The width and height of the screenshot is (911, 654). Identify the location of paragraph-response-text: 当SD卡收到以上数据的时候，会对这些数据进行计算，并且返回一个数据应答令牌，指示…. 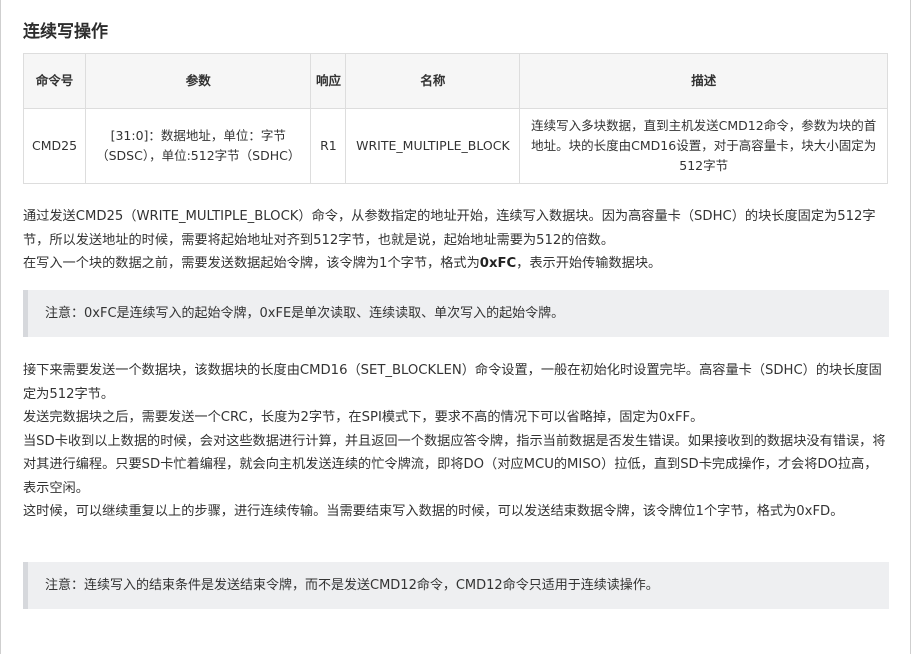
(454, 464).